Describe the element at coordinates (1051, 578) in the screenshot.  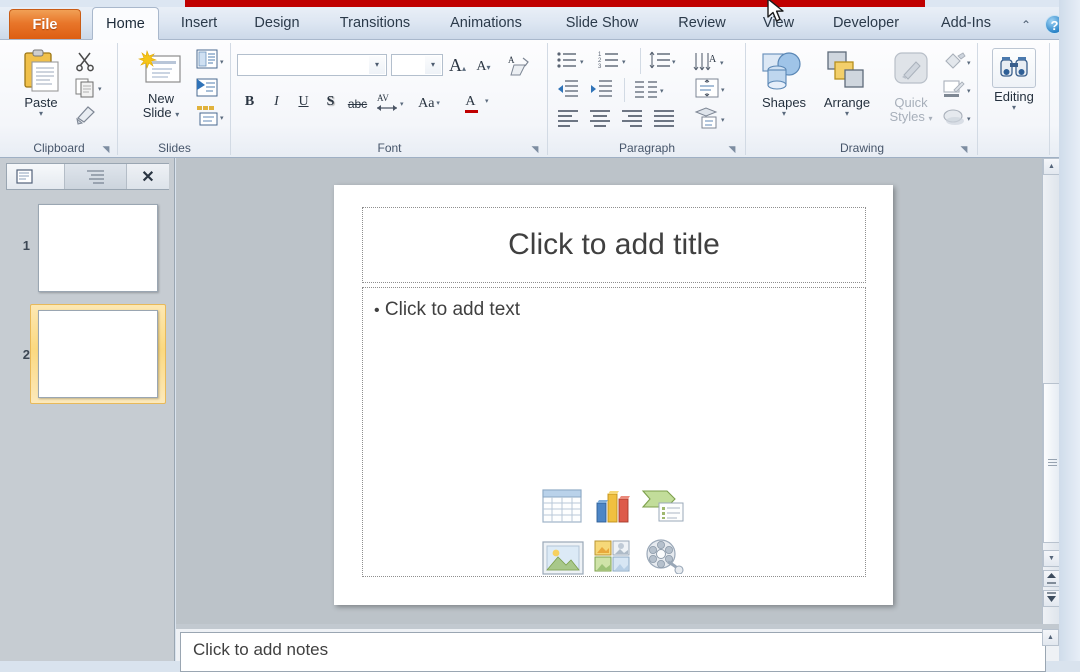
I see `previous-slide-button` at that location.